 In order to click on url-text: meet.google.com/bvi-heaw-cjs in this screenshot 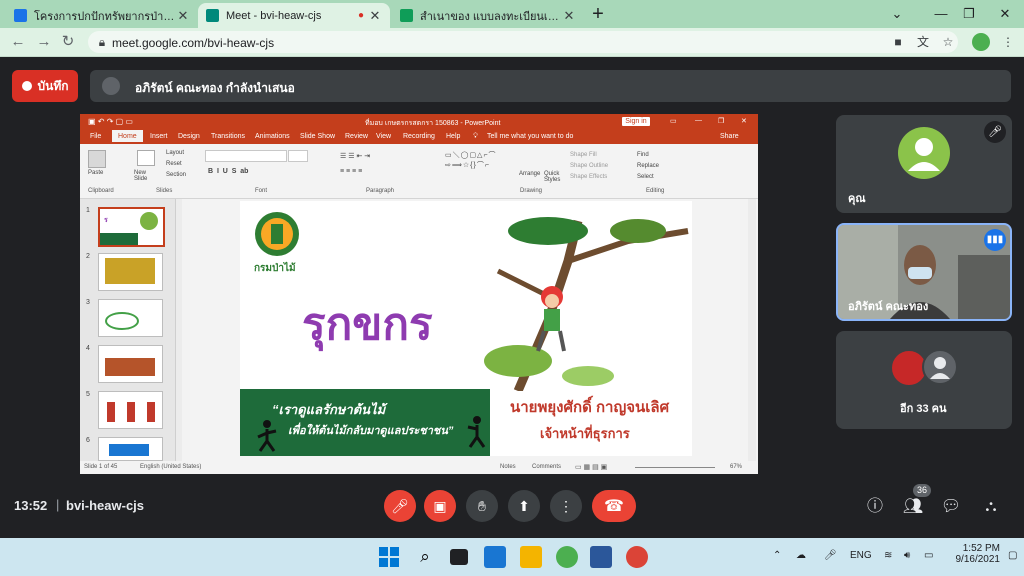, I will do `click(193, 43)`.